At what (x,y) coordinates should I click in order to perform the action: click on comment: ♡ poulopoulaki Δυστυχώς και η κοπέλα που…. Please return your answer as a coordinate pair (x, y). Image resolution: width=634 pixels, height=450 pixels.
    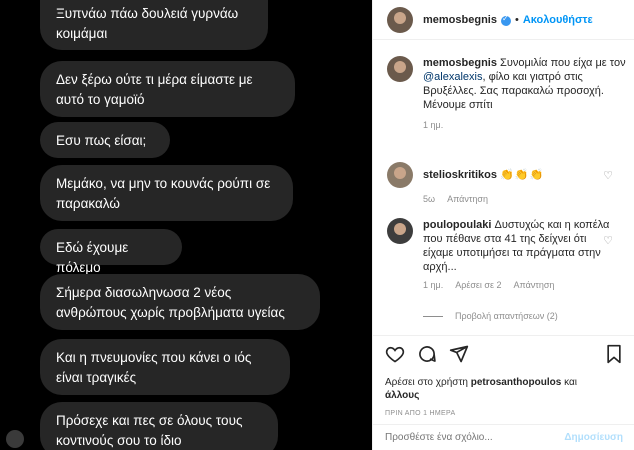
    Looking at the image, I should click on (507, 254).